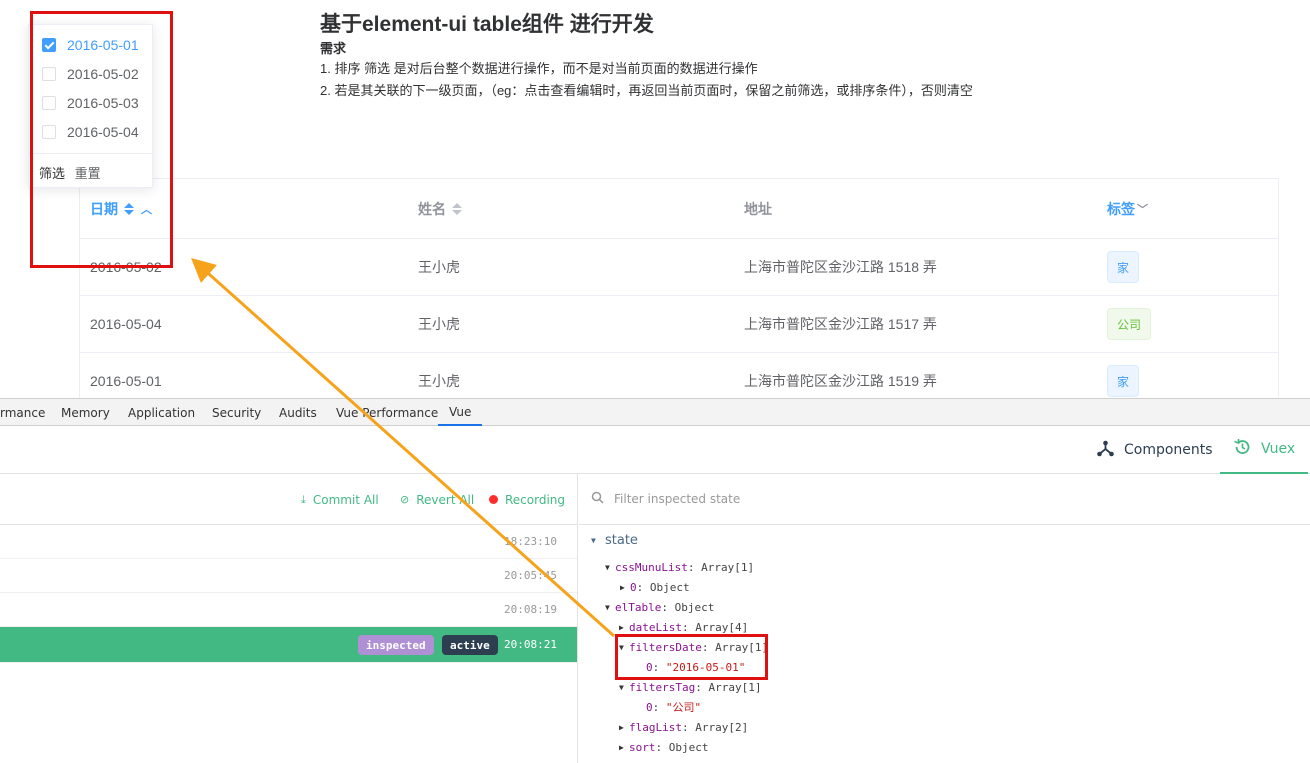  I want to click on state-value: : Array[2], so click(715, 727).